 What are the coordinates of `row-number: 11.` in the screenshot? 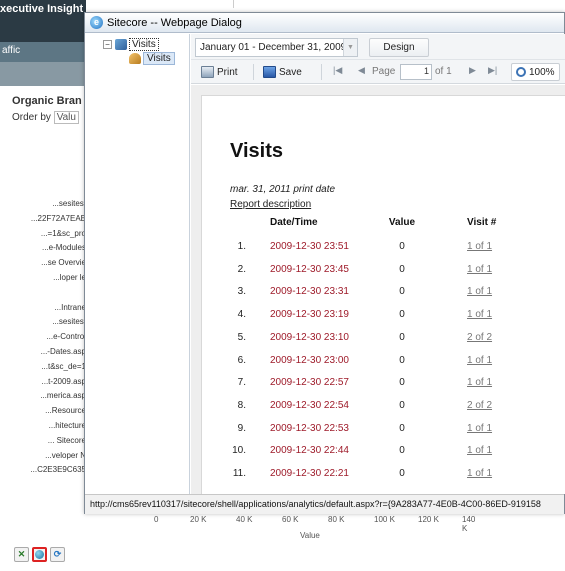 It's located at (239, 473).